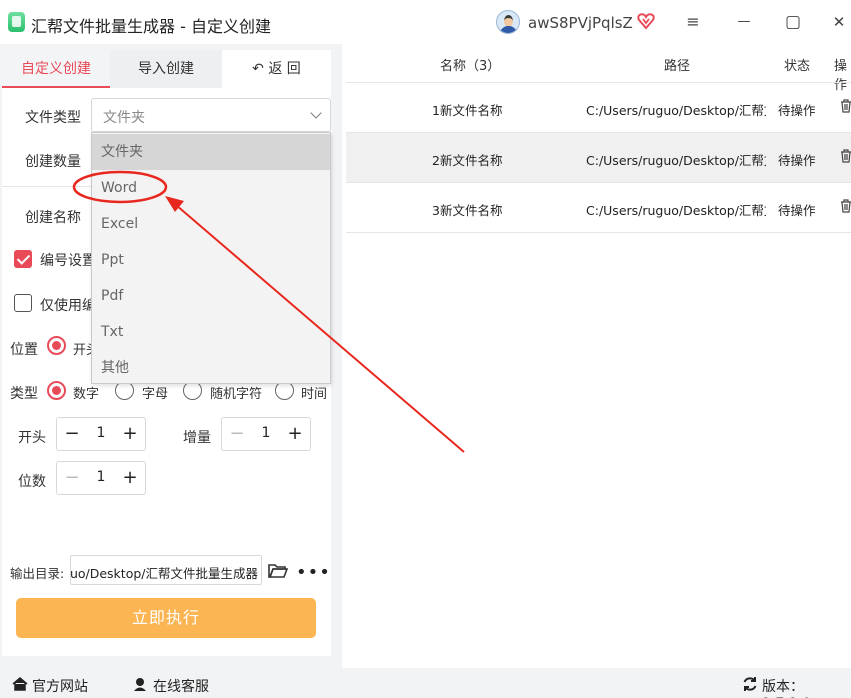  What do you see at coordinates (151, 26) in the screenshot?
I see `window-title: 汇帮文件批量生成器 - 自定义创建` at bounding box center [151, 26].